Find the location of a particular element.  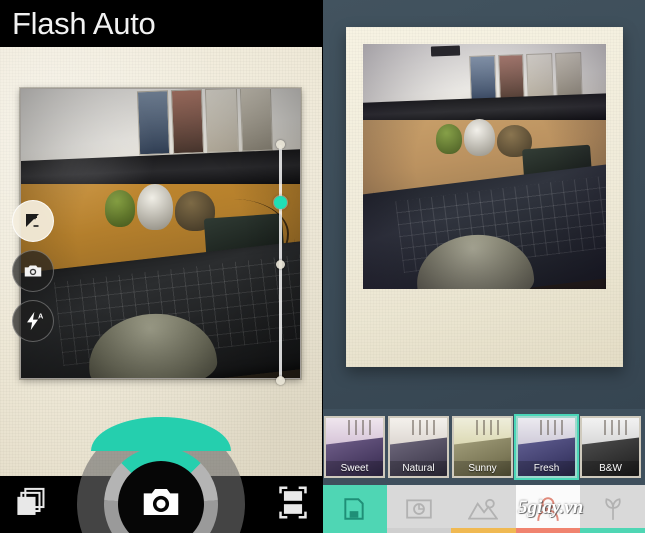

exposure-compensation-icon is located at coordinates (33, 221).